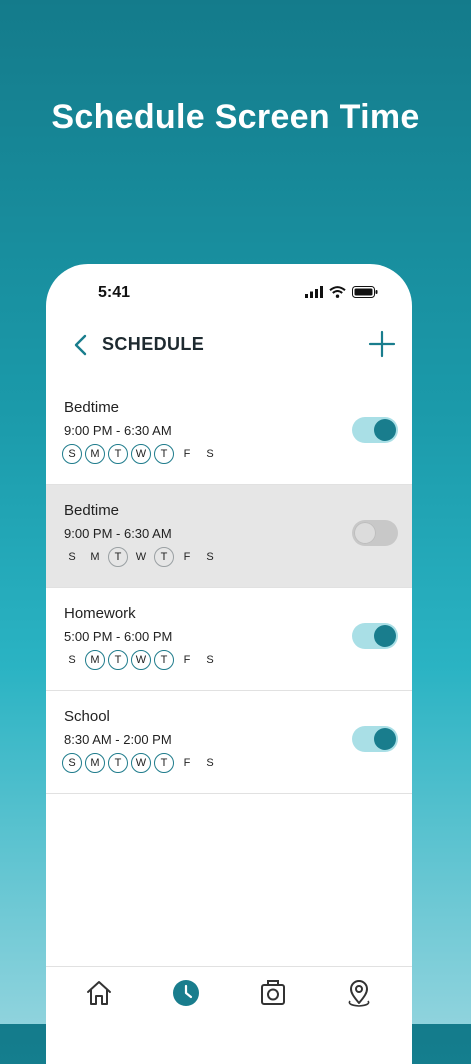 The height and width of the screenshot is (1064, 471). I want to click on home-icon, so click(99, 993).